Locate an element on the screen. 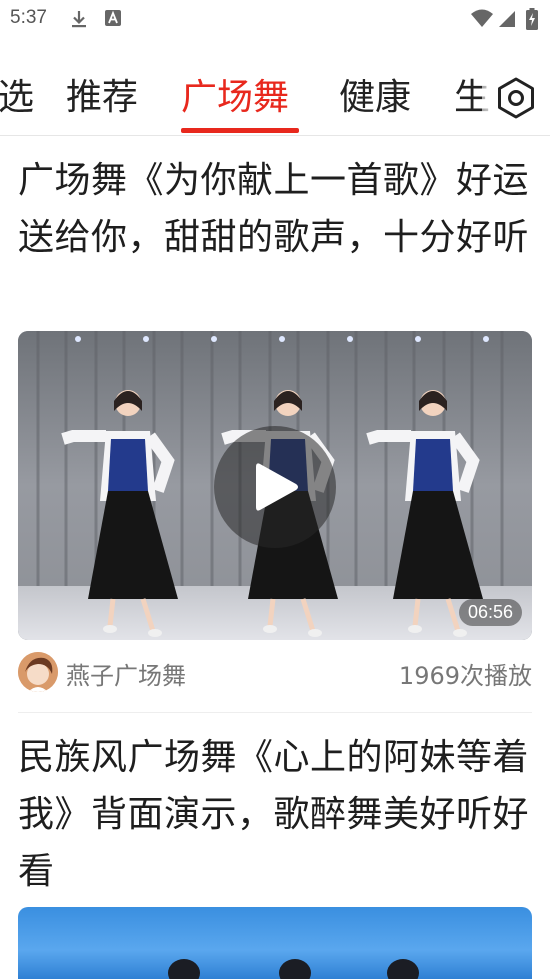 The height and width of the screenshot is (979, 550). wifi-icon is located at coordinates (482, 18).